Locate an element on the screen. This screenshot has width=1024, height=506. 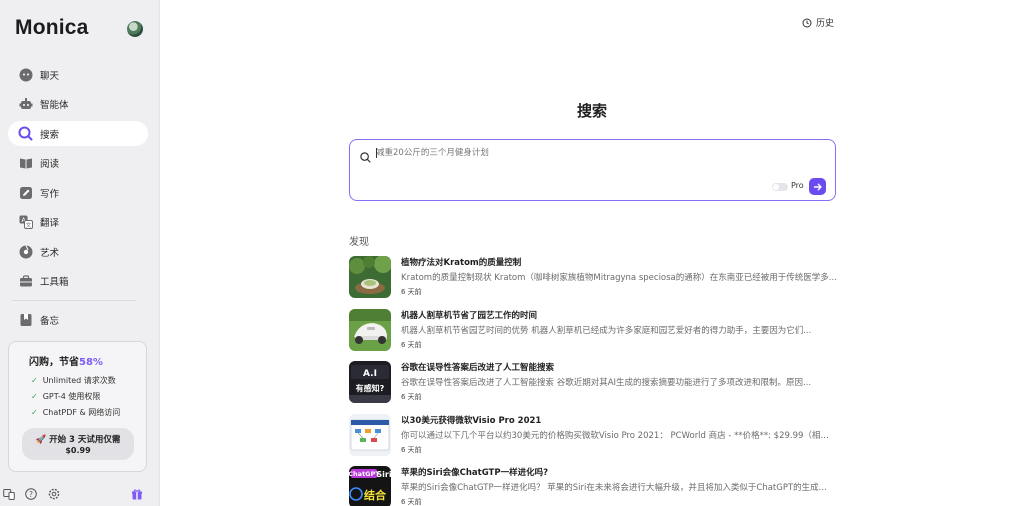
history-clock-icon is located at coordinates (807, 22).